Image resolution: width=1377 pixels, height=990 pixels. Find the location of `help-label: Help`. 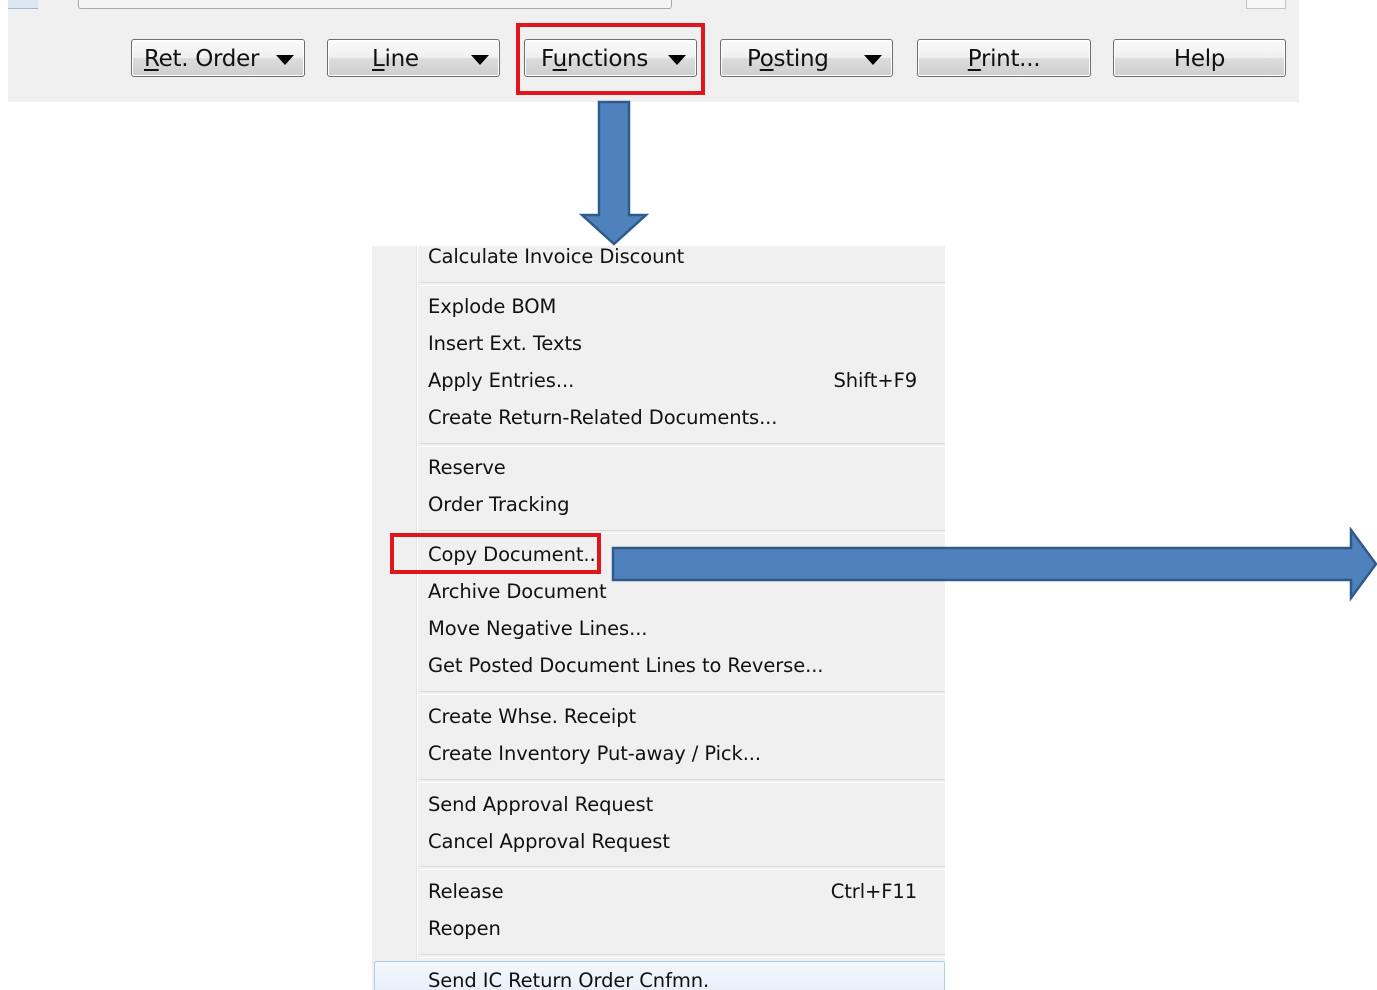

help-label: Help is located at coordinates (1199, 59).